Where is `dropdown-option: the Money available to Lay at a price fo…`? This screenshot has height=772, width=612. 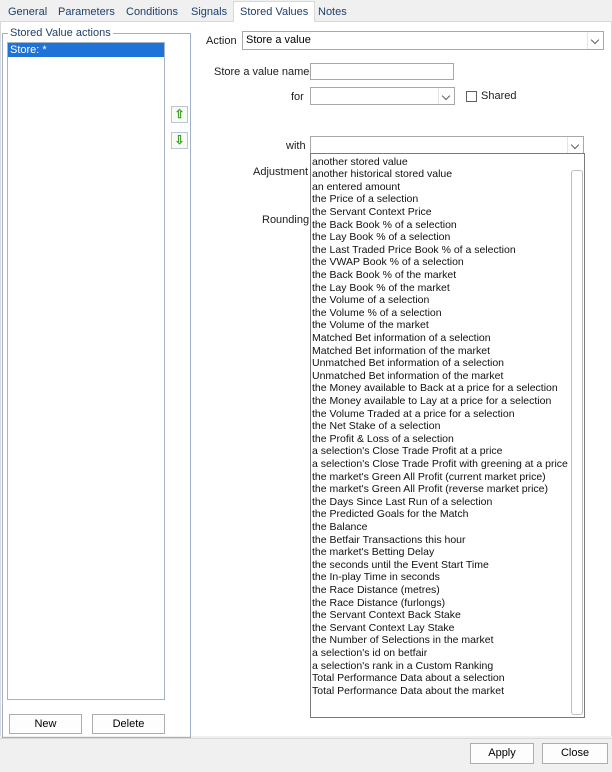 dropdown-option: the Money available to Lay at a price fo… is located at coordinates (431, 401).